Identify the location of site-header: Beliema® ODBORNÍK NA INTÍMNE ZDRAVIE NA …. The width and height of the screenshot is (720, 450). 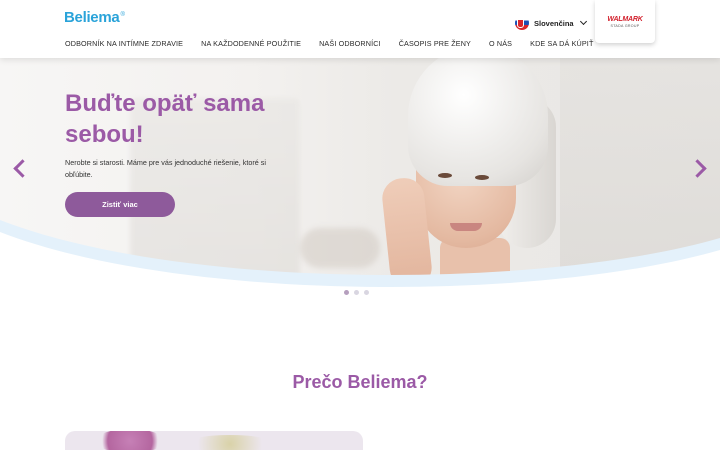
(360, 29).